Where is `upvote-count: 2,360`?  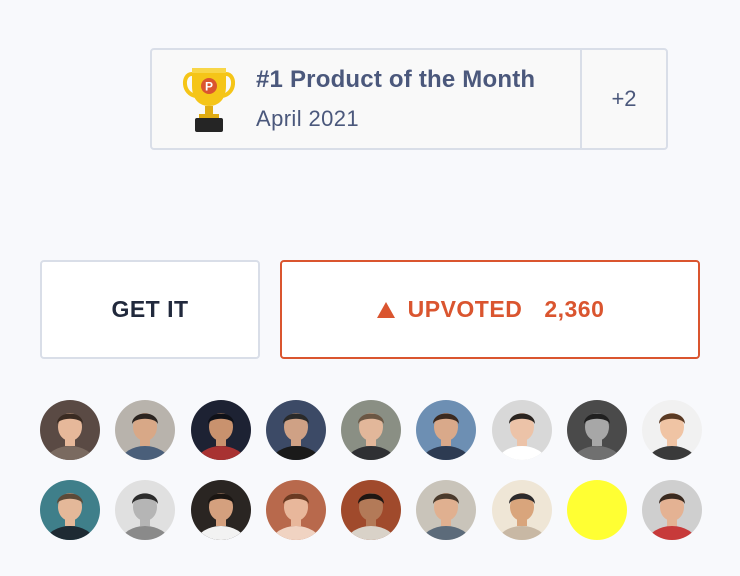
upvote-count: 2,360 is located at coordinates (574, 309).